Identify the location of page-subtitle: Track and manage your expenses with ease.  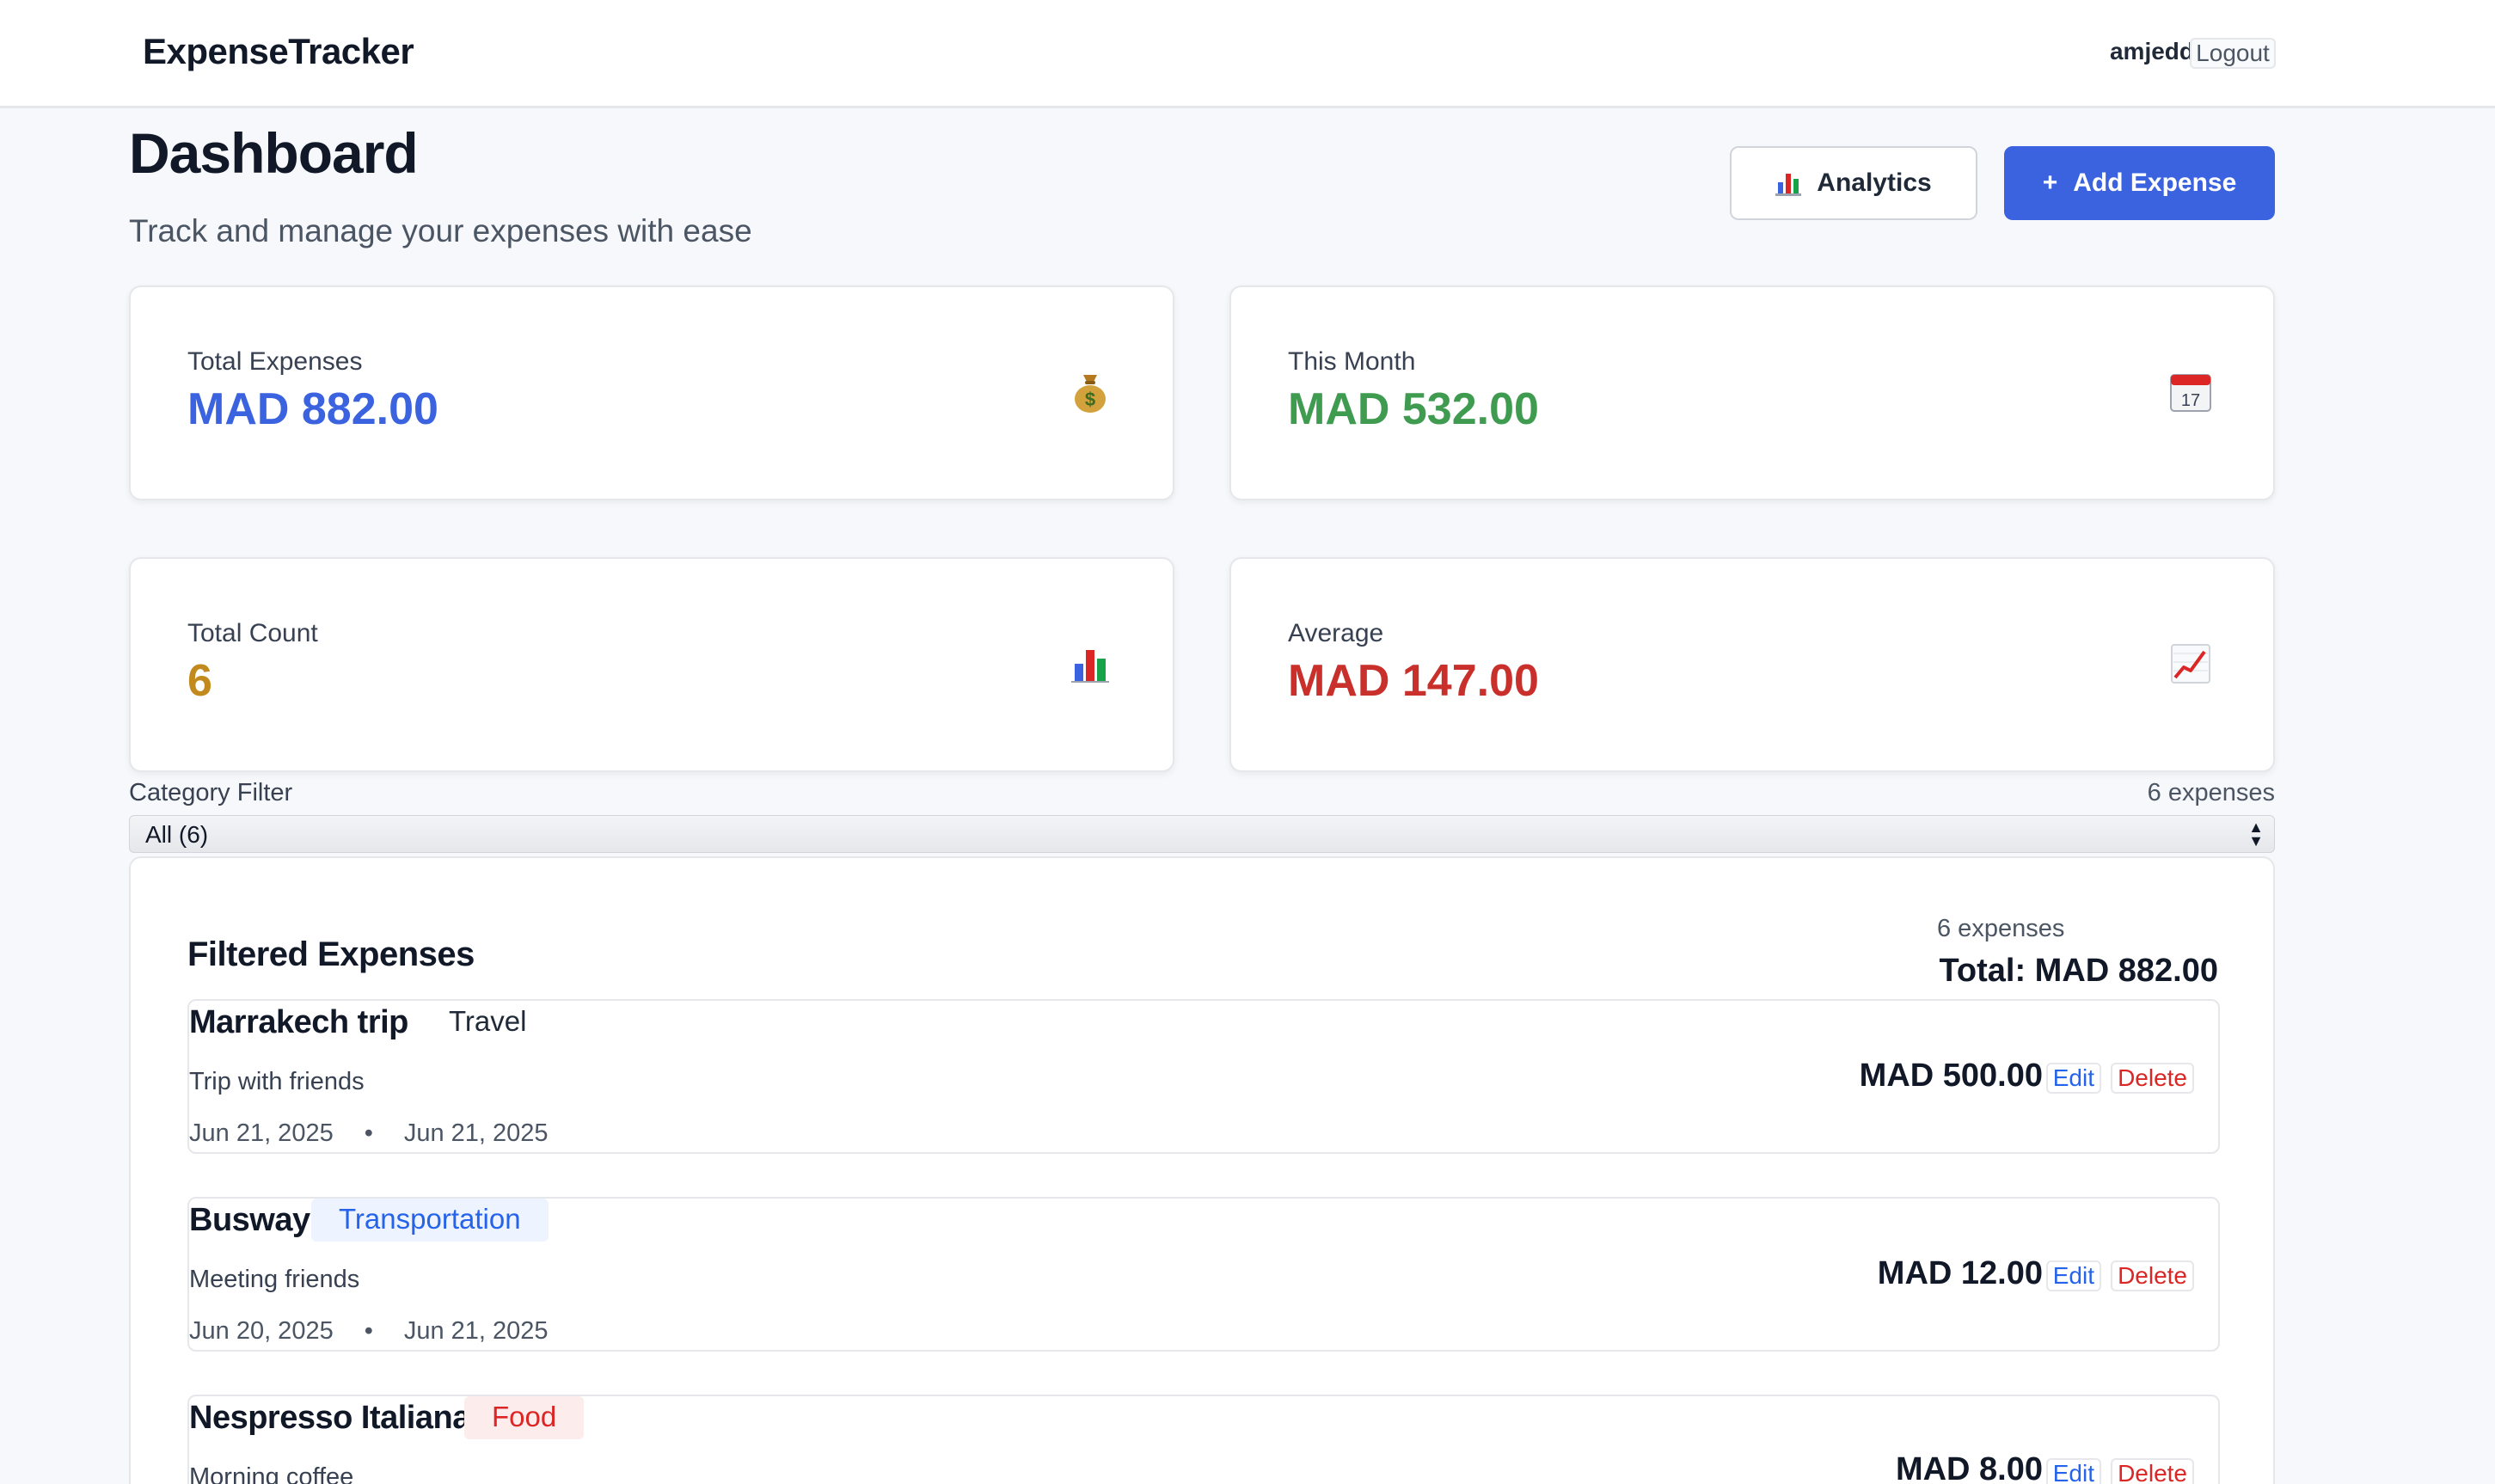
(440, 230).